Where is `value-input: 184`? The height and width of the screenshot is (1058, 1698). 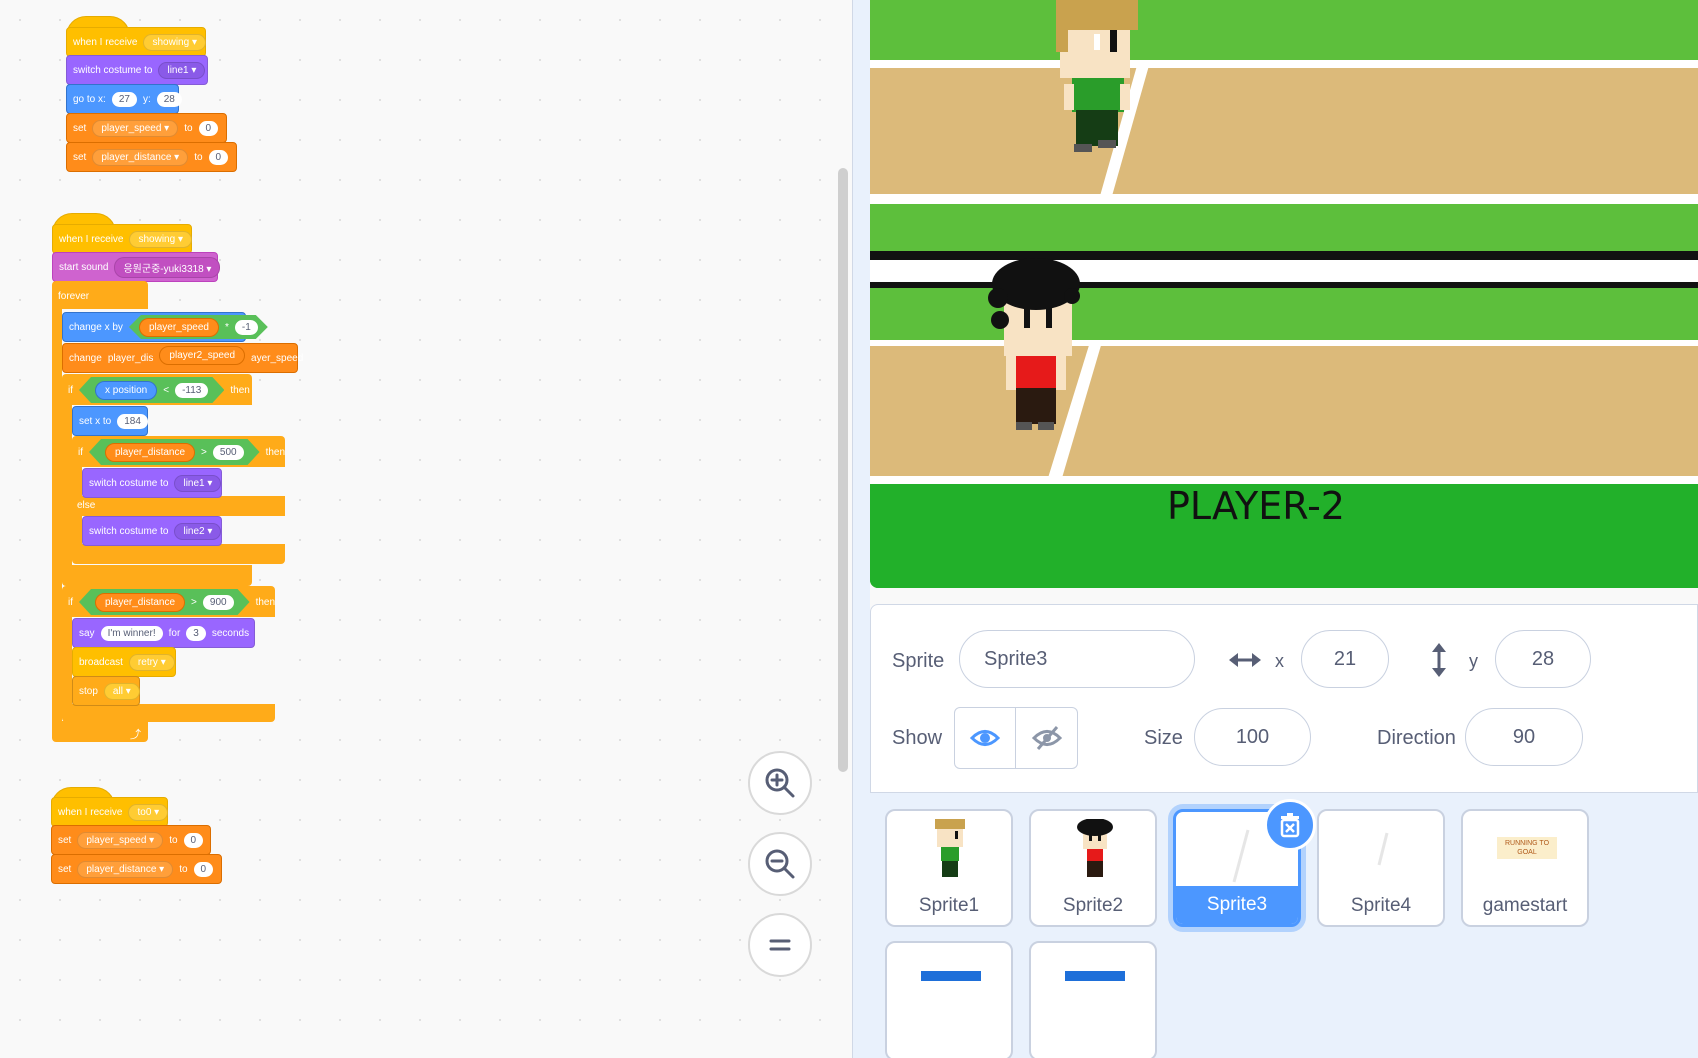
value-input: 184 is located at coordinates (132, 421).